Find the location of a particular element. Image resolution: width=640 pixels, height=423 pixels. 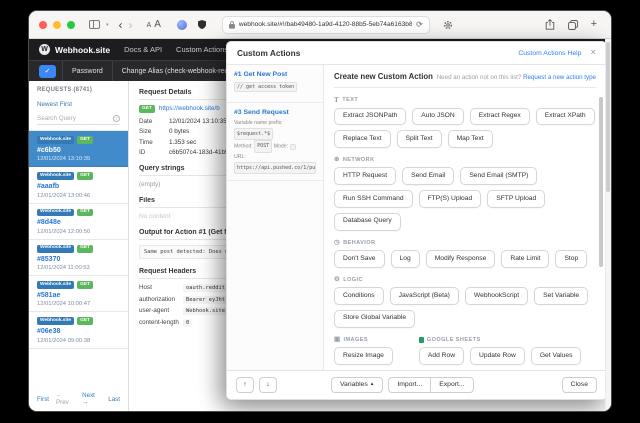

navbar-link: Custom Actions is located at coordinates (202, 49).